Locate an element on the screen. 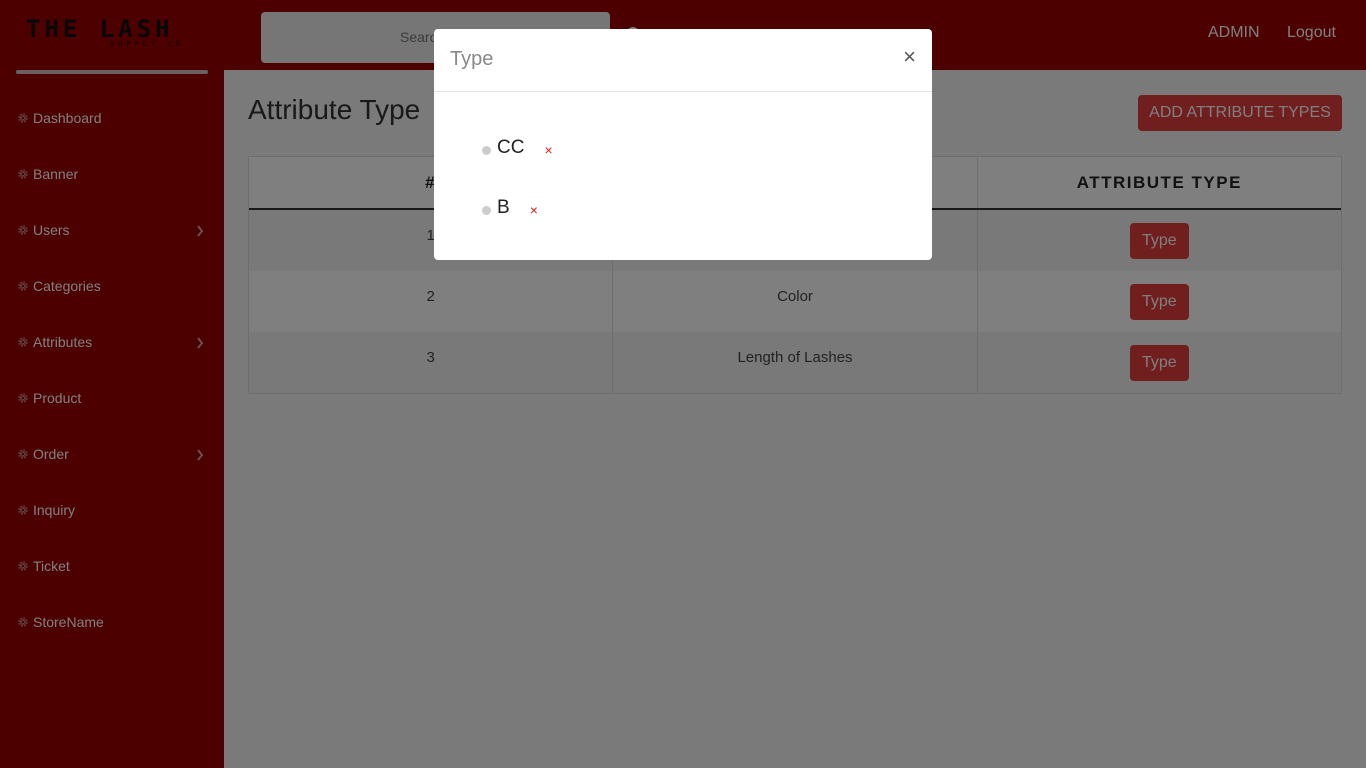 The image size is (1366, 768). type-modal: Type × CC × B × is located at coordinates (683, 144).